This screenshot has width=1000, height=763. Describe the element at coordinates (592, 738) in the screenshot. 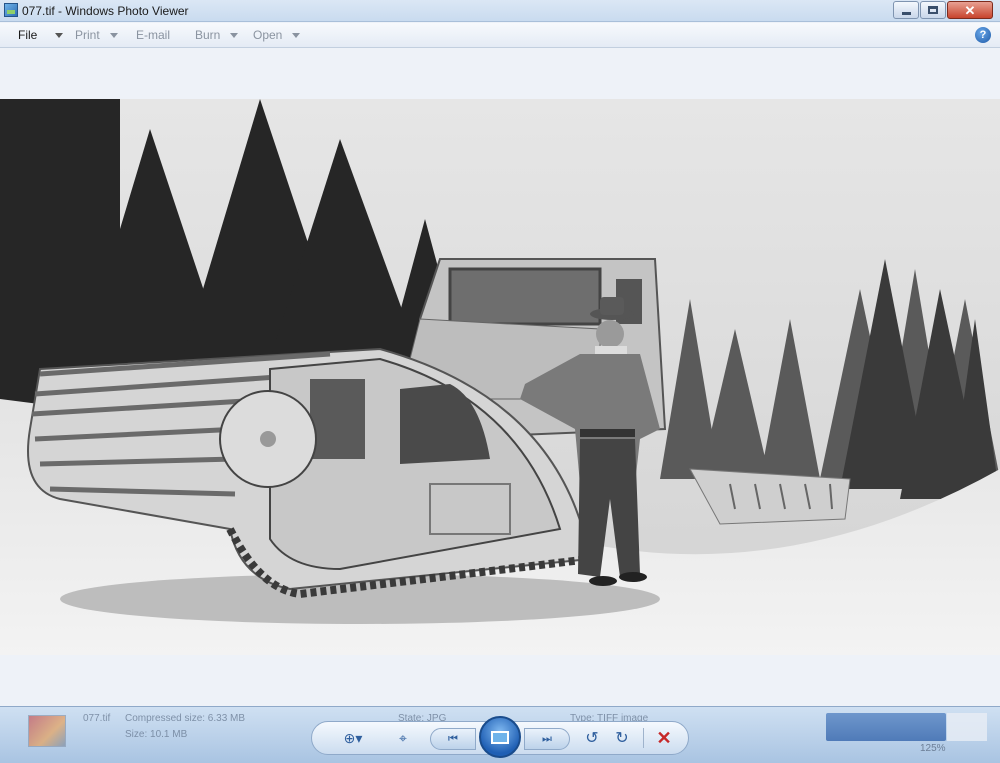

I see `rotate-counterclockwise-icon: ↺` at that location.